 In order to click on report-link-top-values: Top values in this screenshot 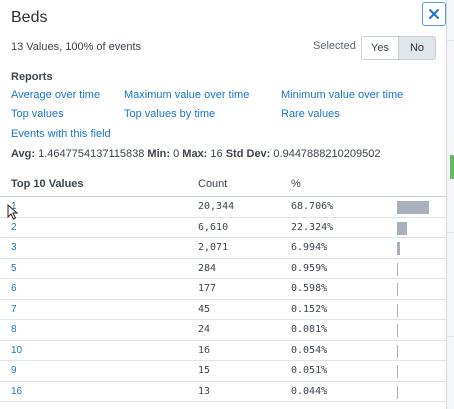, I will do `click(37, 114)`.